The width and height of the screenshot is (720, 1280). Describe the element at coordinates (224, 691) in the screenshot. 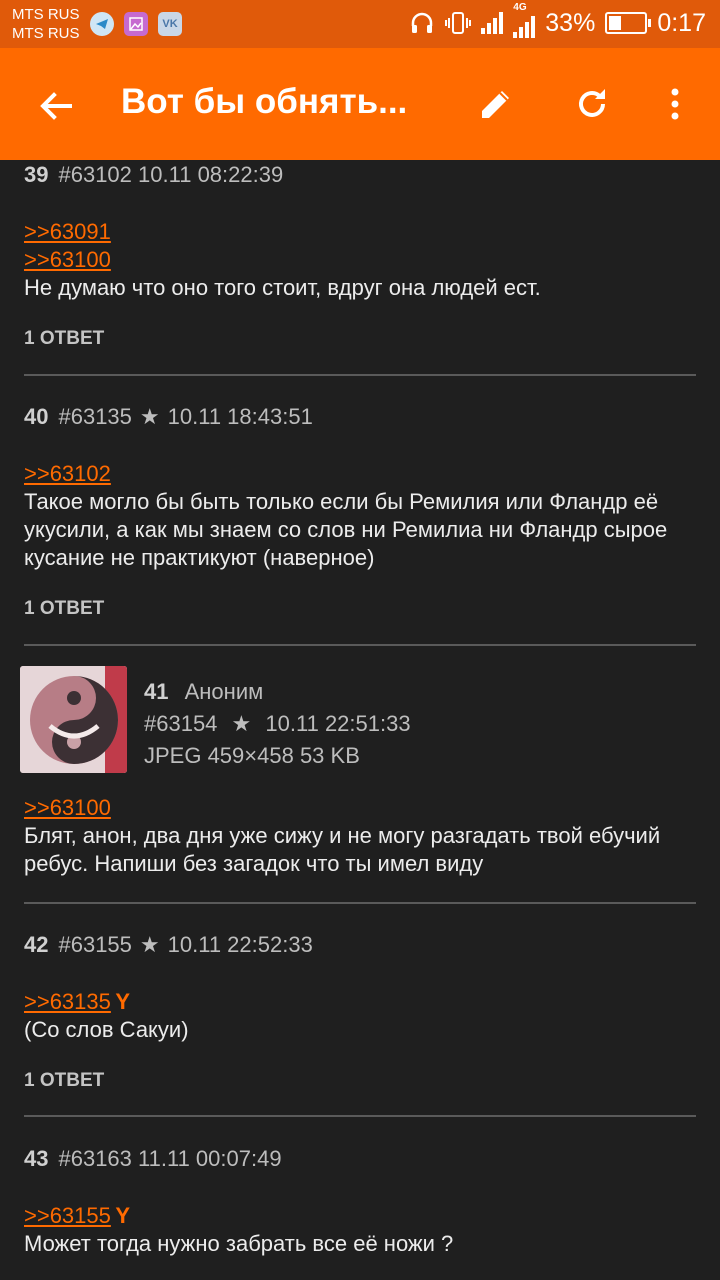

I see `post-author: Аноним` at that location.